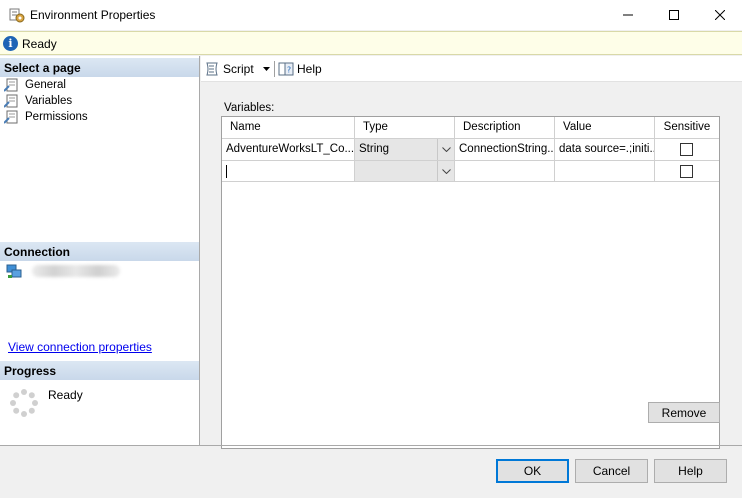  I want to click on new-variable-name-input, so click(288, 171).